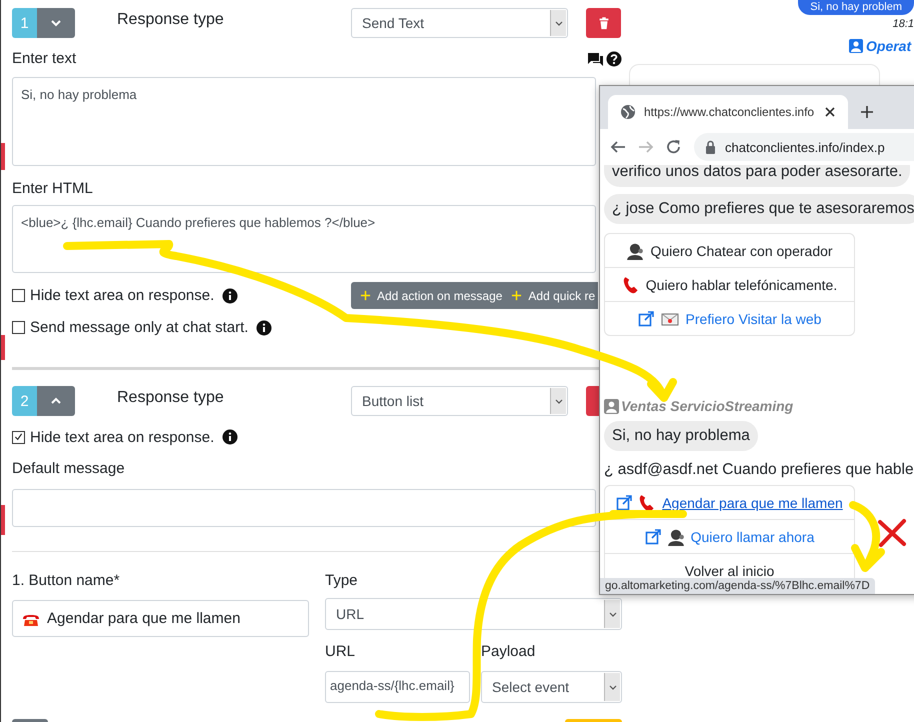  I want to click on number-badge: 2, so click(24, 401).